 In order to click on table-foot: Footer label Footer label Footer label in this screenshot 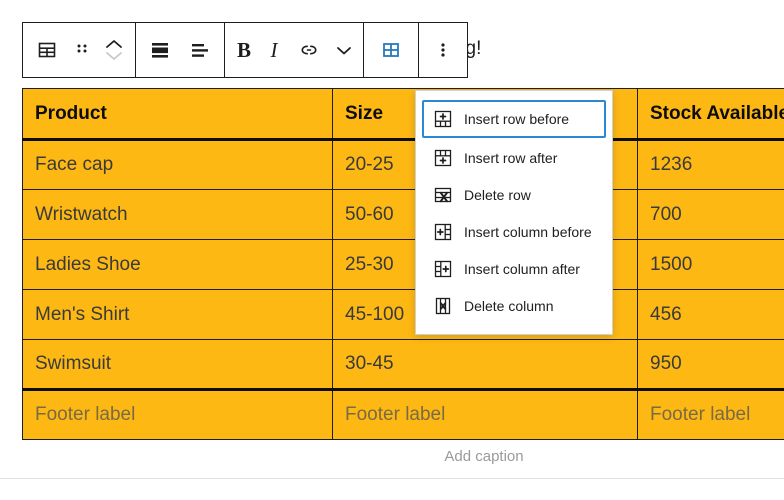, I will do `click(403, 414)`.